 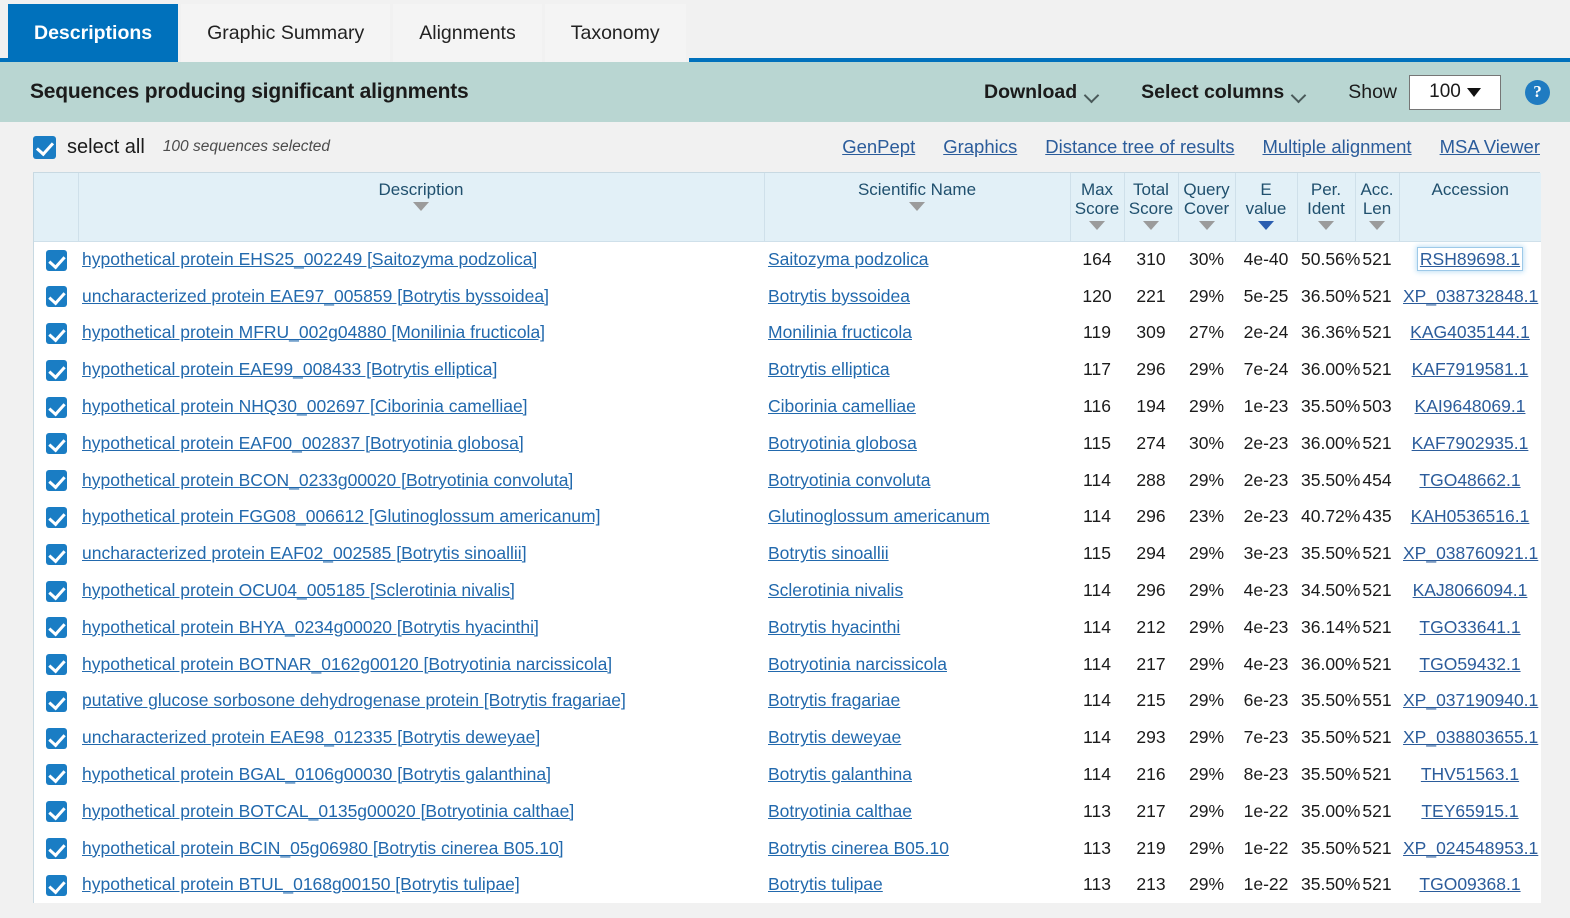 What do you see at coordinates (1470, 848) in the screenshot?
I see `accession-link: XP_024548953.1` at bounding box center [1470, 848].